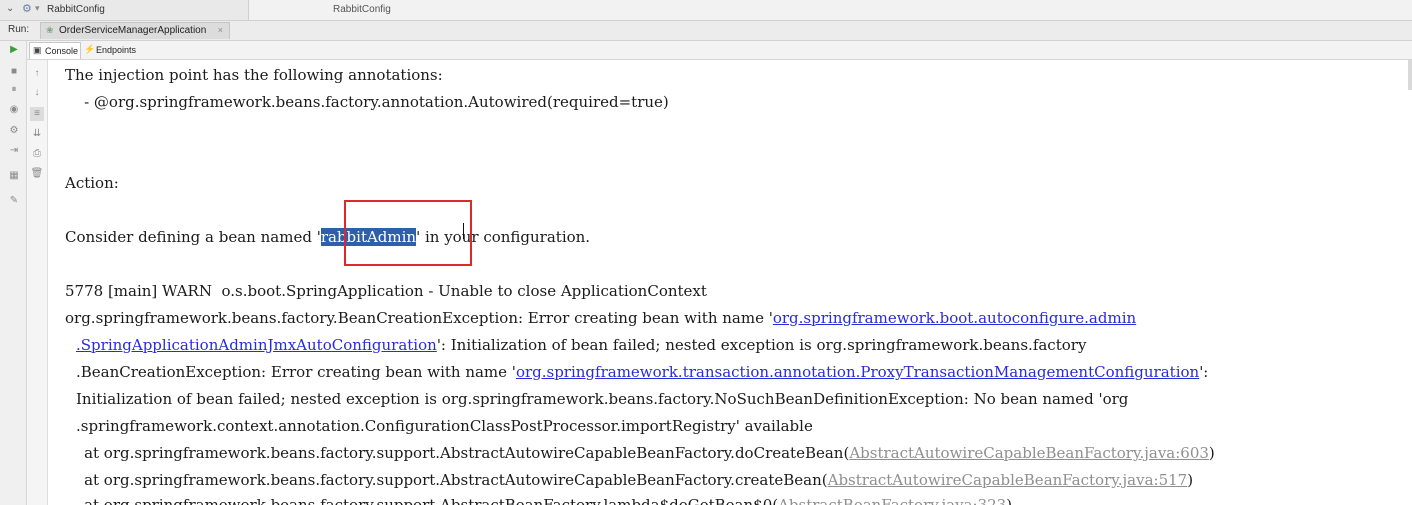 The height and width of the screenshot is (505, 1412). What do you see at coordinates (37, 174) in the screenshot?
I see `trash-icon: 🗑` at bounding box center [37, 174].